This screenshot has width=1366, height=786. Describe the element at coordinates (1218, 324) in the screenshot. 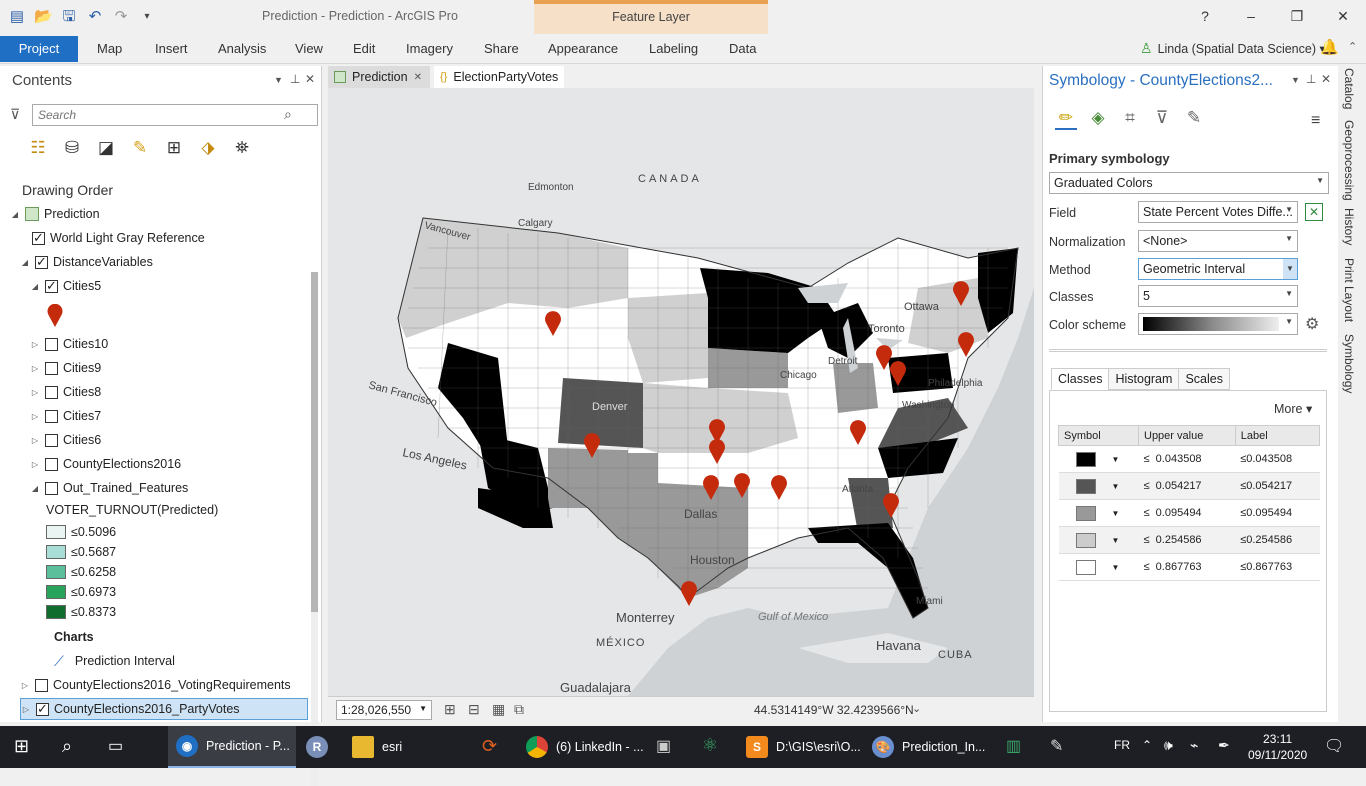

I see `color-scheme-dropdown: ▼` at that location.